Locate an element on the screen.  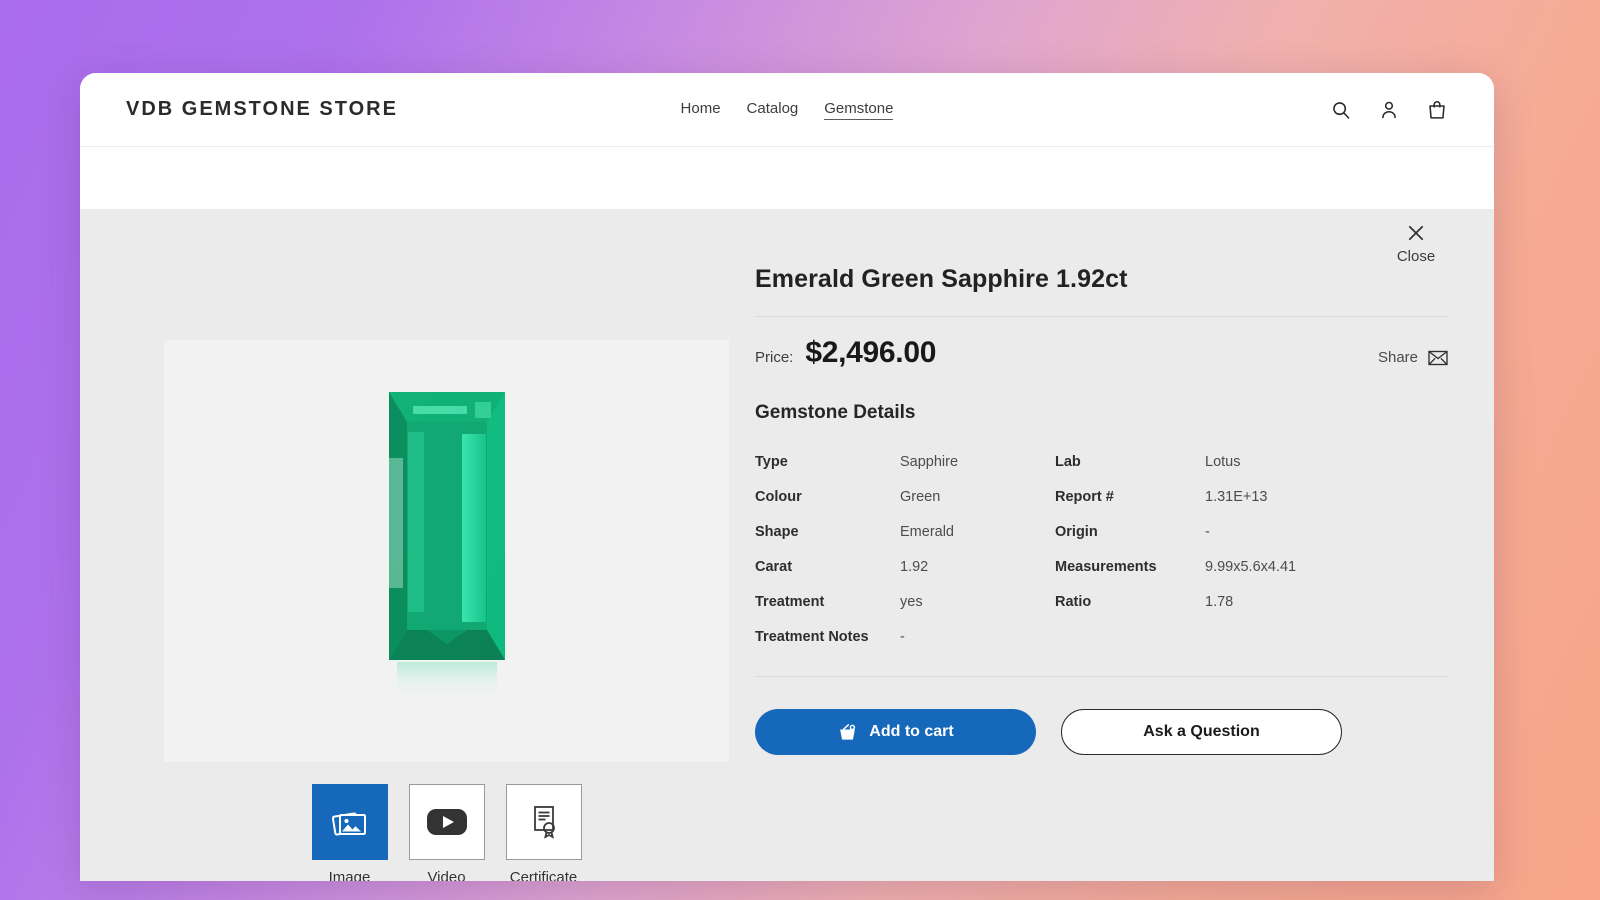
site-header: VDB GEMSTONE STORE Home Catalog Gemstone is located at coordinates (787, 110).